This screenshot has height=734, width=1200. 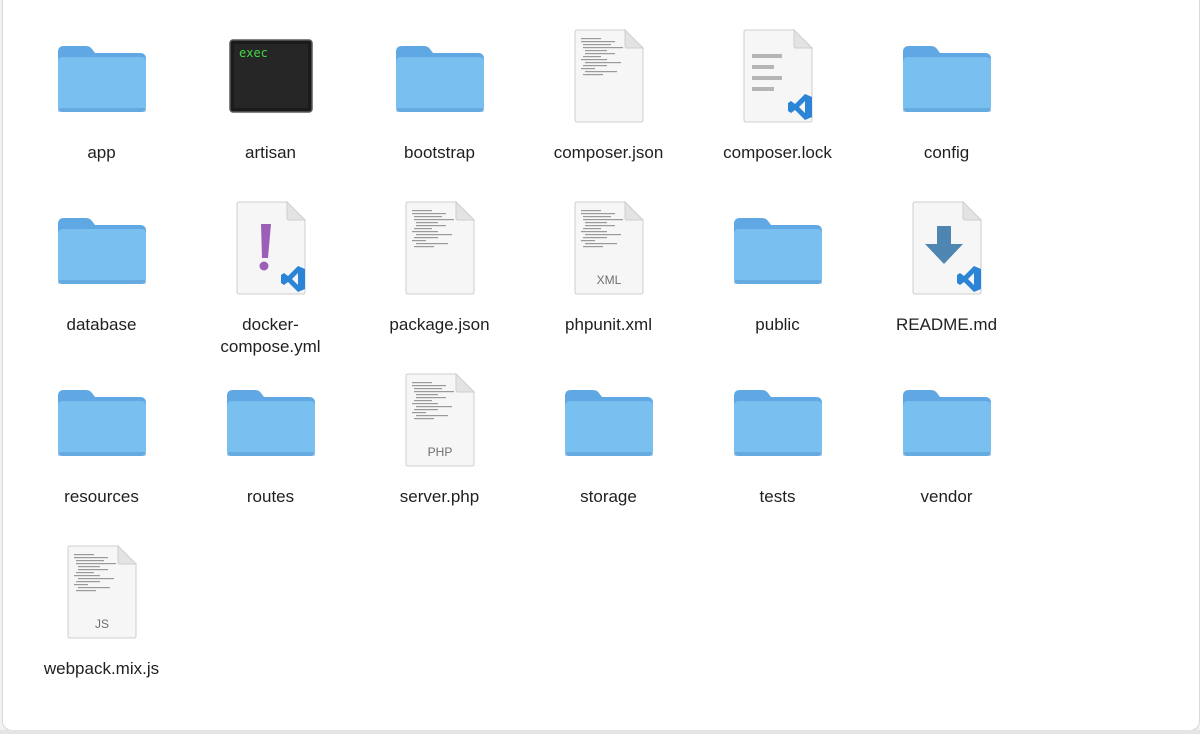 I want to click on file-item-readme-md: README.md, so click(x=946, y=282).